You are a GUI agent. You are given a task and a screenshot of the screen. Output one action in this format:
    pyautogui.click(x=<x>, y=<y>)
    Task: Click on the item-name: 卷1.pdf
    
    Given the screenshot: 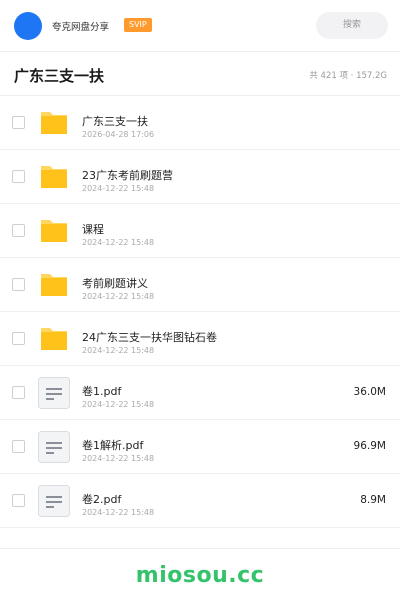 What is the action you would take?
    pyautogui.click(x=102, y=391)
    